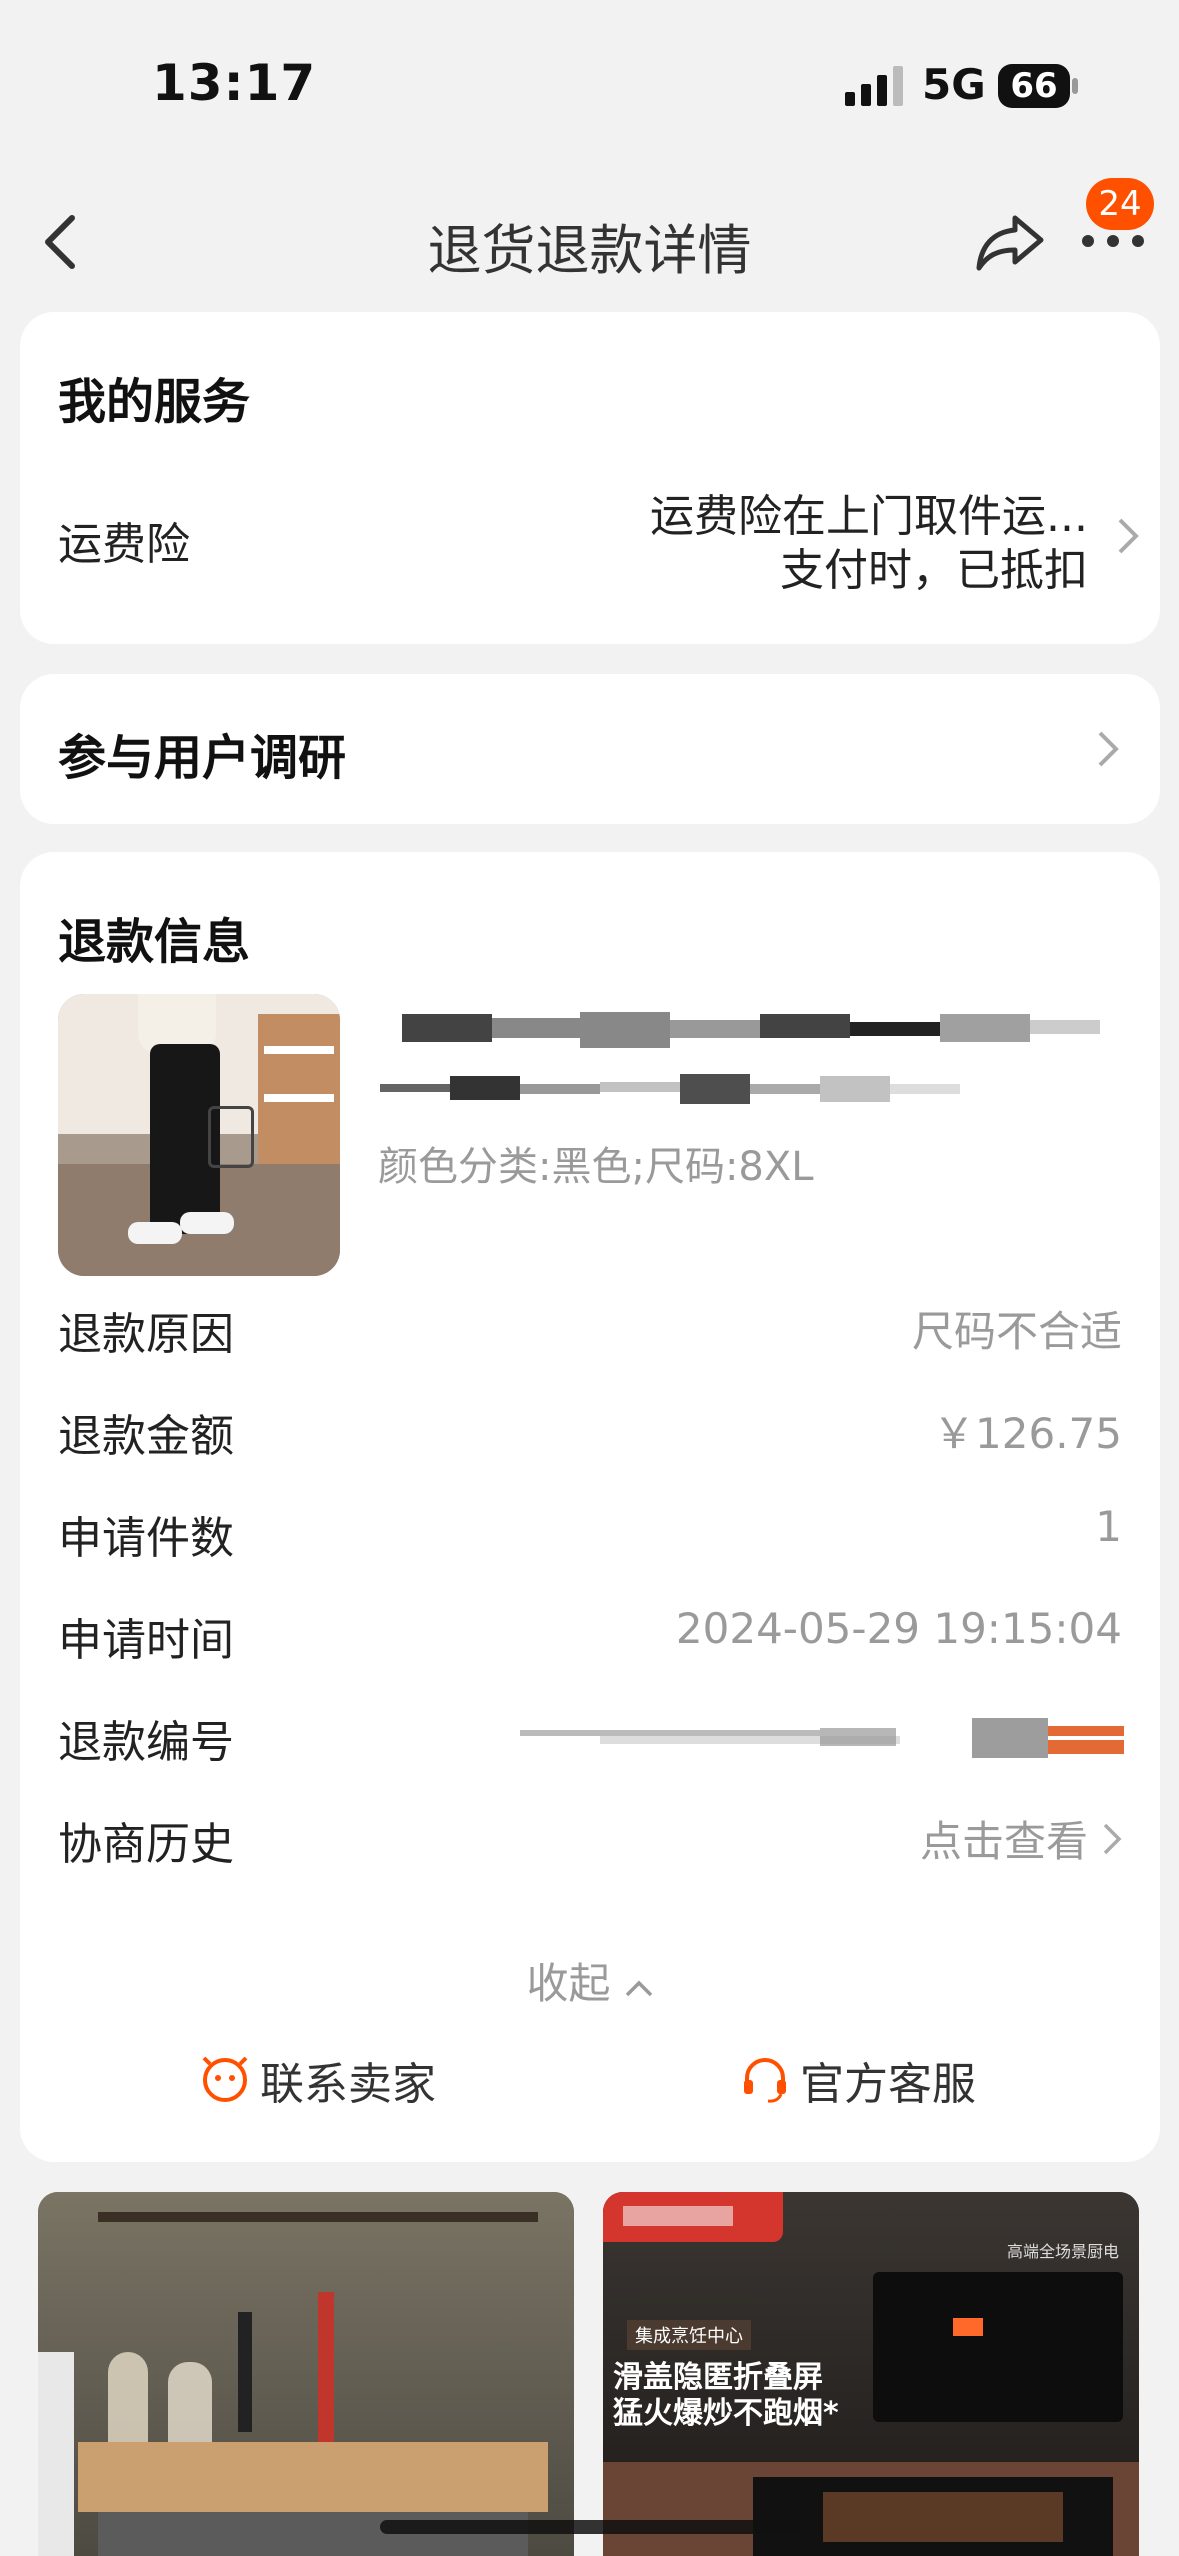  What do you see at coordinates (745, 1062) in the screenshot?
I see `product-title-blurred` at bounding box center [745, 1062].